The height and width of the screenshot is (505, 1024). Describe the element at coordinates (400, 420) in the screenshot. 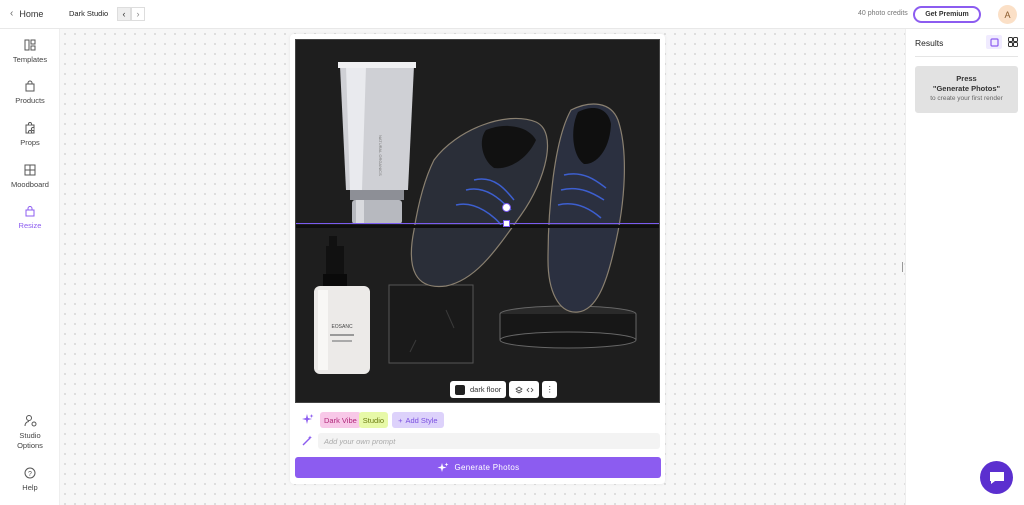

I see `plus-icon: +` at that location.